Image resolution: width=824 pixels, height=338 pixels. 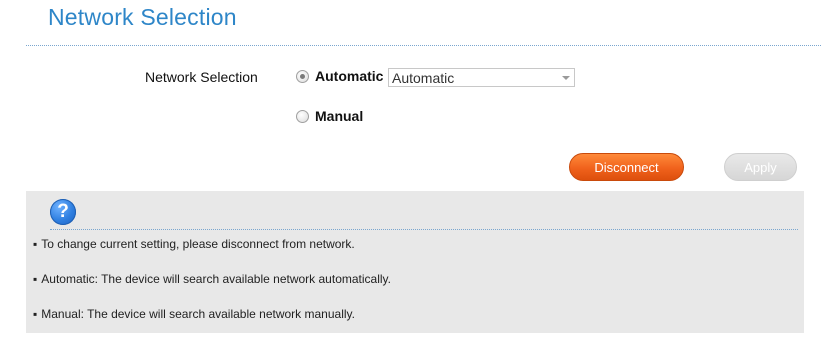 What do you see at coordinates (63, 212) in the screenshot?
I see `question-mark-icon: ?` at bounding box center [63, 212].